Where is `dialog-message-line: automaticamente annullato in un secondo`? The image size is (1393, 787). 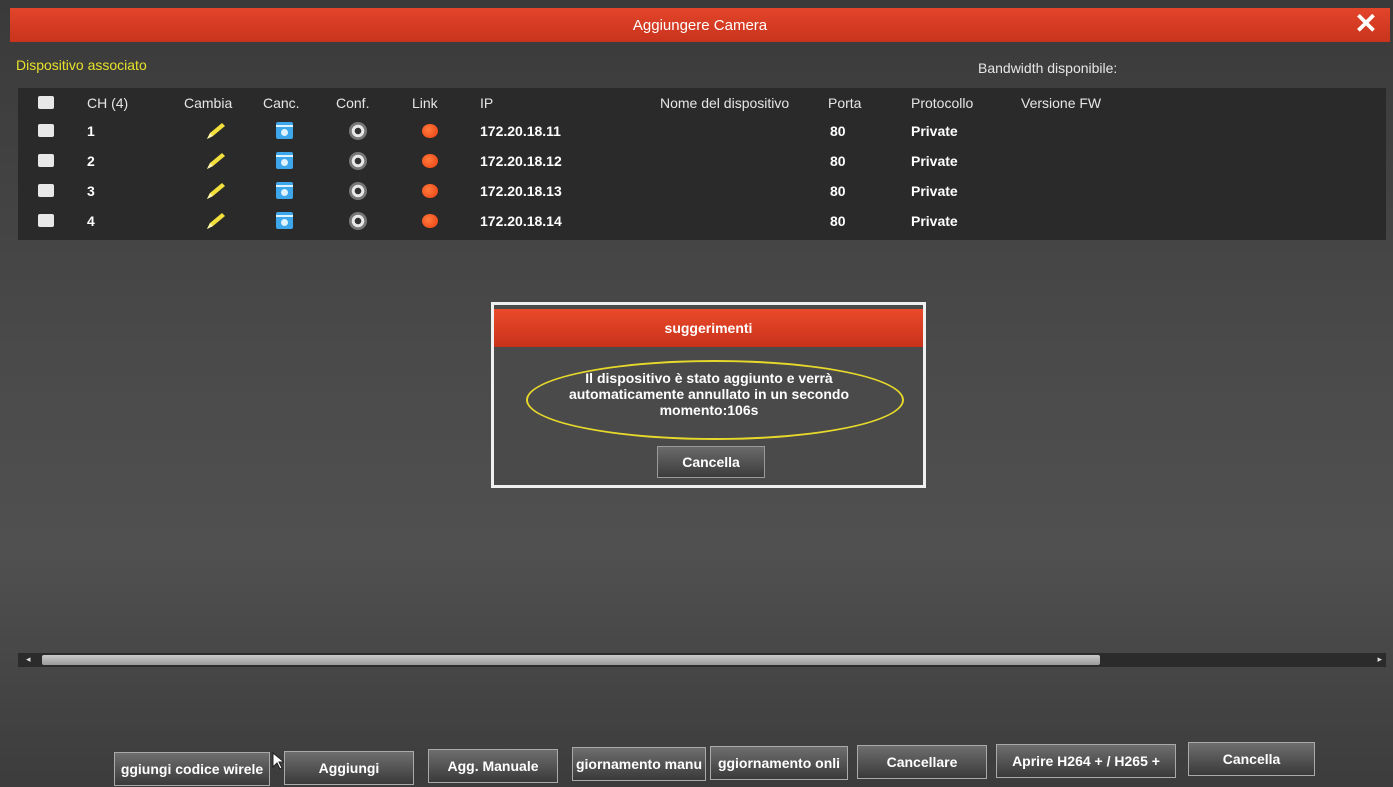
dialog-message-line: automaticamente annullato in un secondo is located at coordinates (709, 394).